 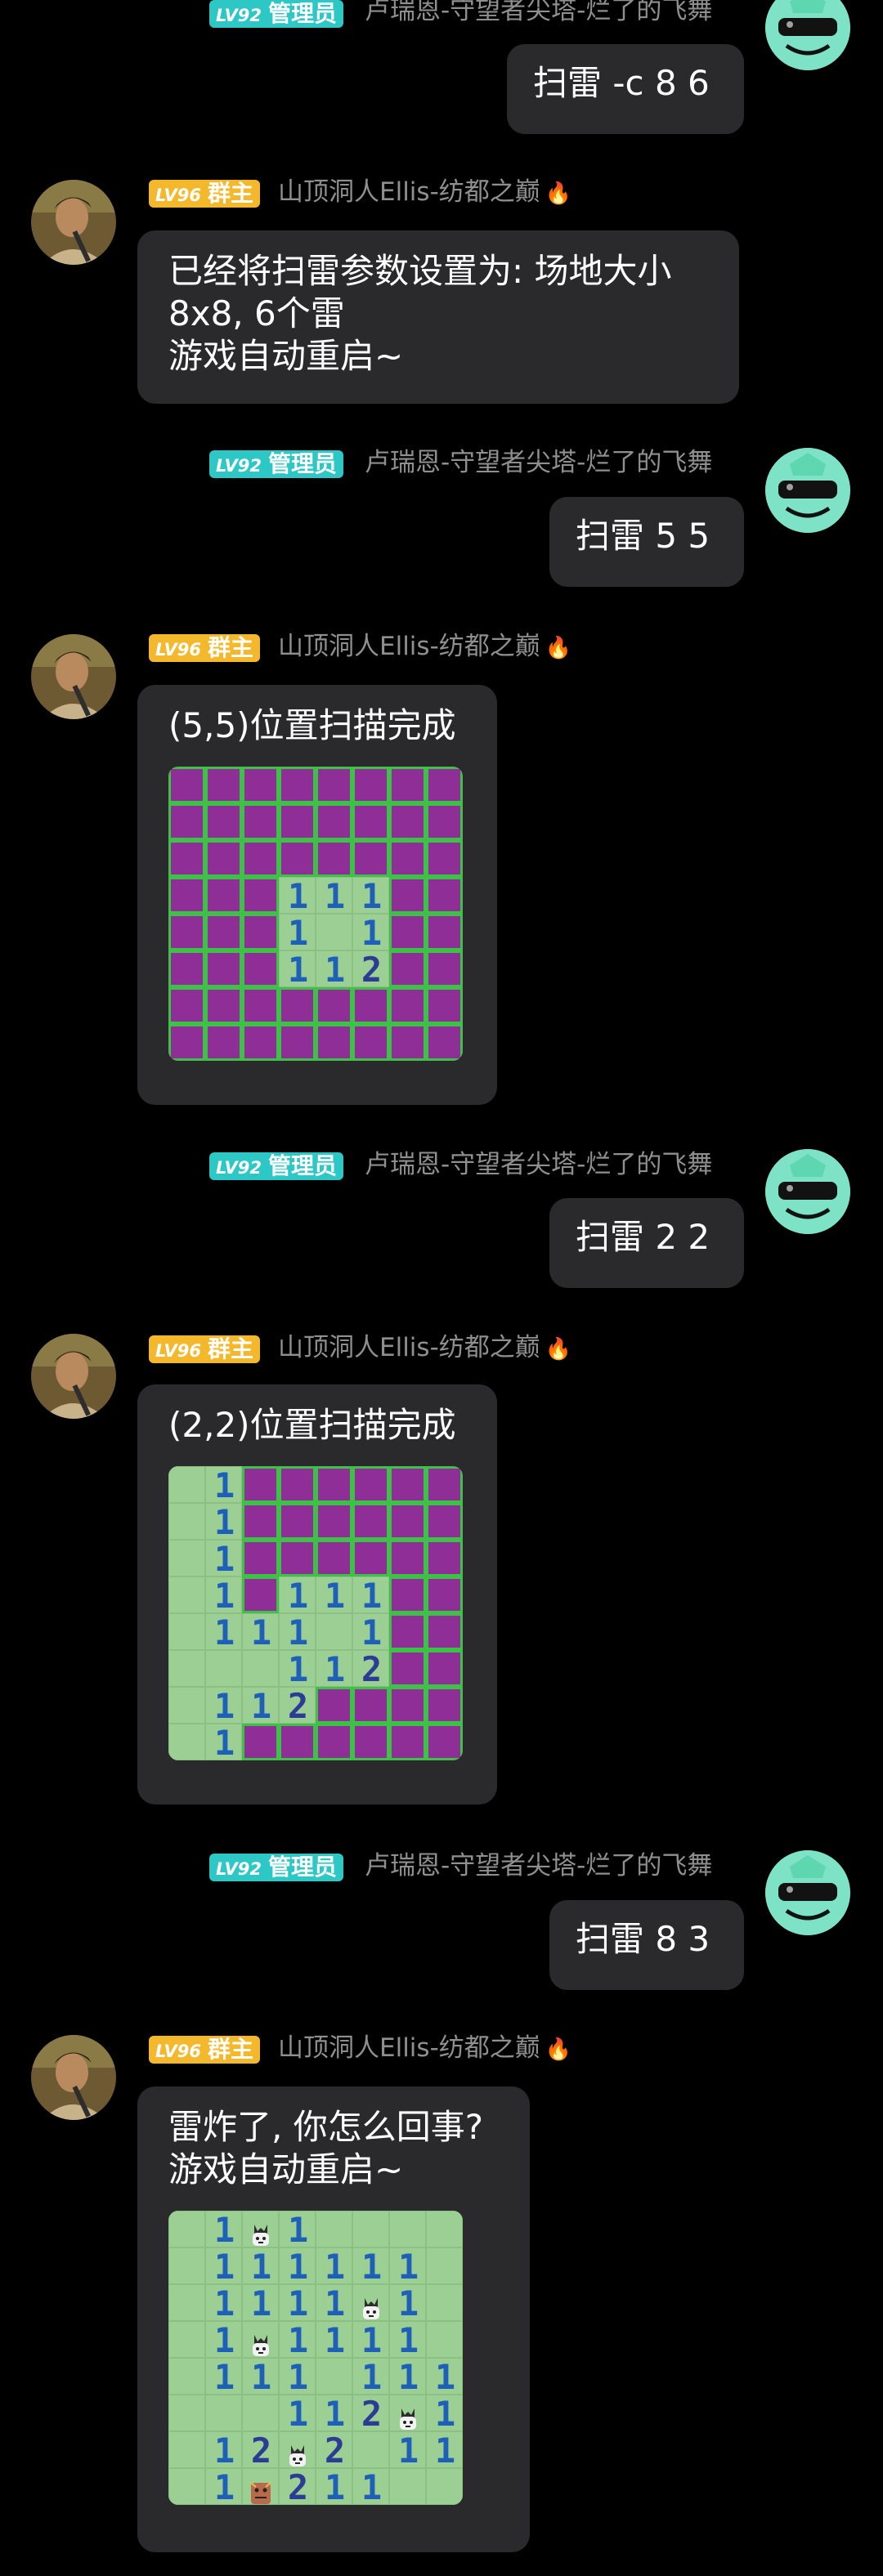 What do you see at coordinates (643, 536) in the screenshot?
I see `message-text: 扫雷 5 5` at bounding box center [643, 536].